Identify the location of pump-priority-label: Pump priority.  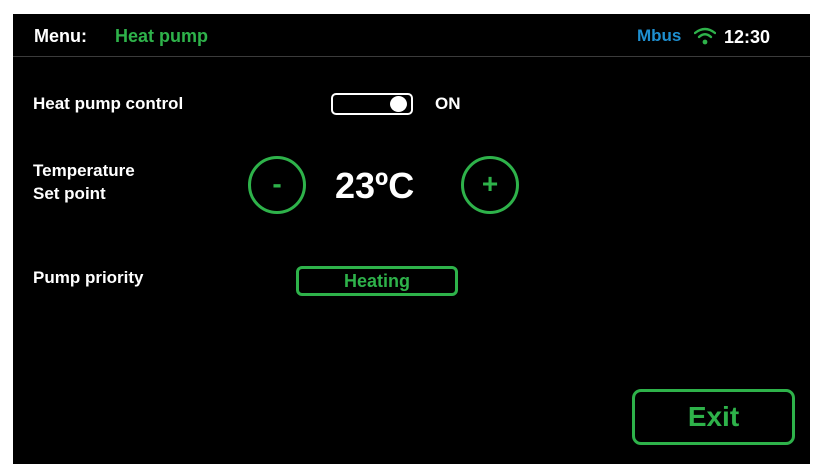
(88, 277).